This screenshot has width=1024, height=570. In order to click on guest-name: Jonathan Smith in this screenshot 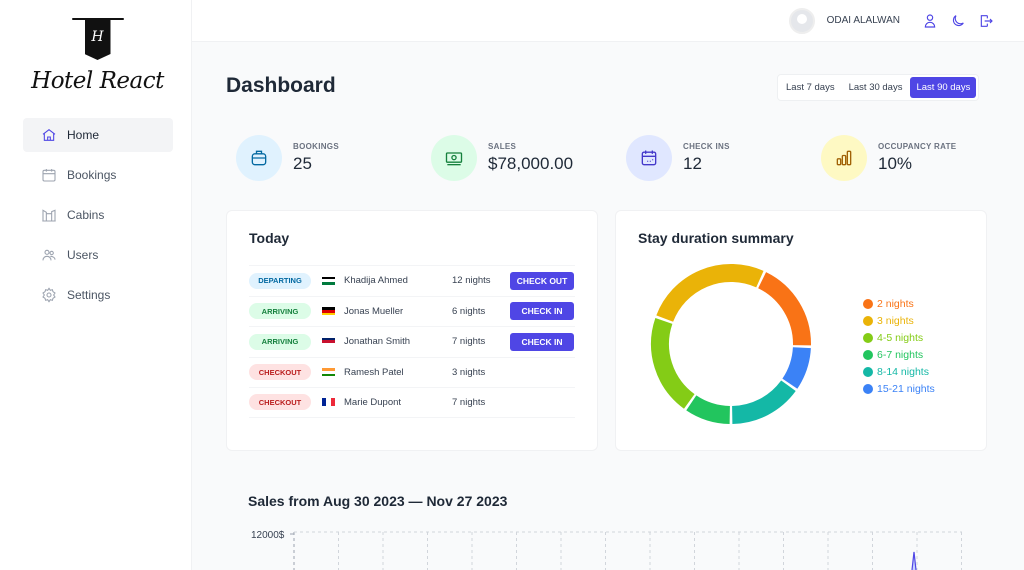, I will do `click(377, 342)`.